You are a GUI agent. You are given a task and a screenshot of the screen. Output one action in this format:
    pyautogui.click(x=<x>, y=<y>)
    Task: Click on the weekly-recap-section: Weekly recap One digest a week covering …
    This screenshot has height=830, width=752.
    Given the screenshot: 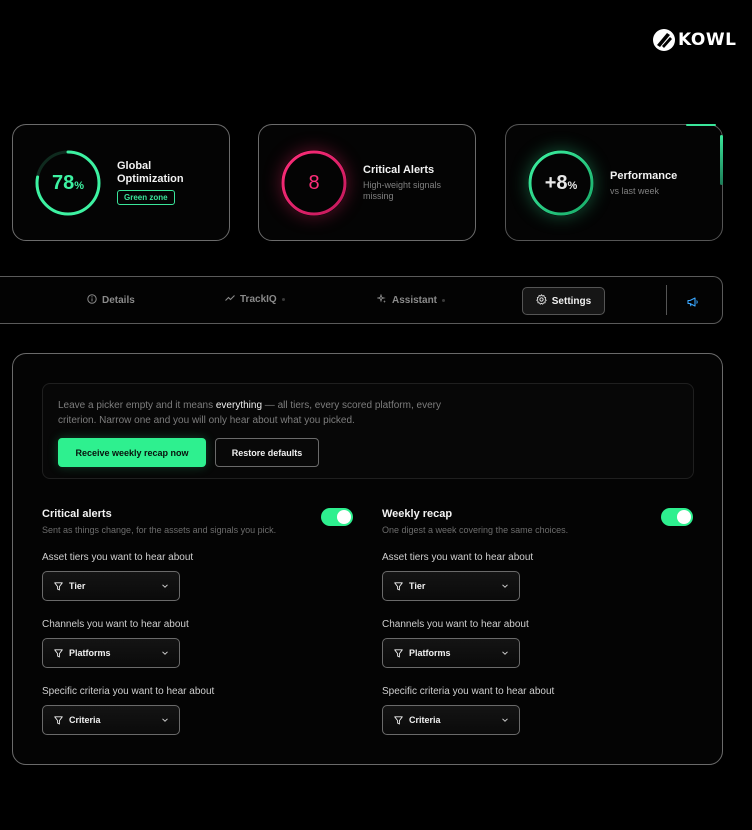 What is the action you would take?
    pyautogui.click(x=537, y=621)
    